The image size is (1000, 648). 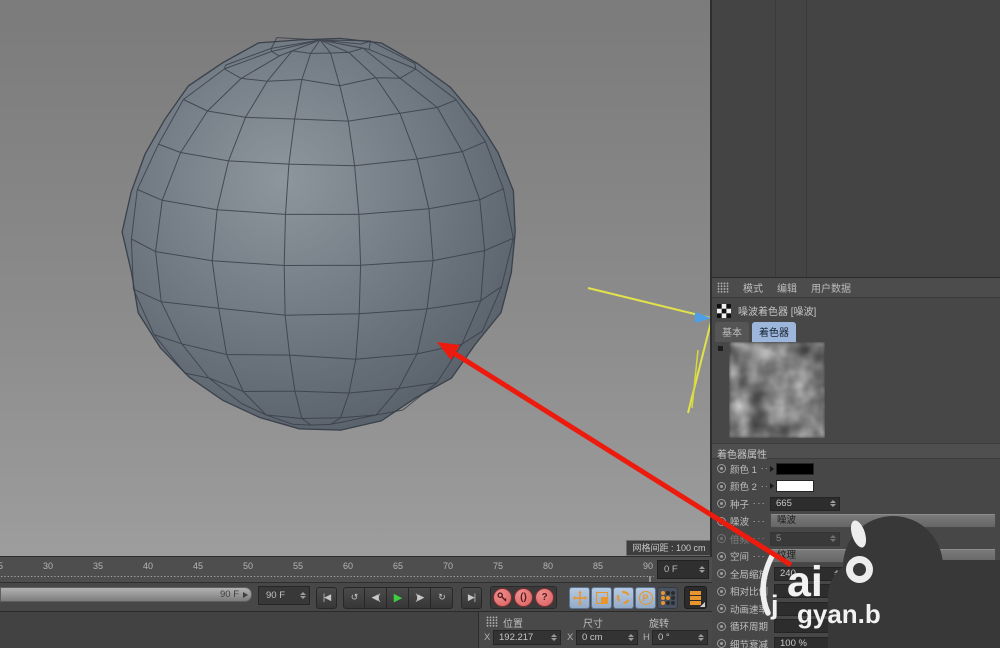 I want to click on autokey-button: (), so click(x=523, y=597).